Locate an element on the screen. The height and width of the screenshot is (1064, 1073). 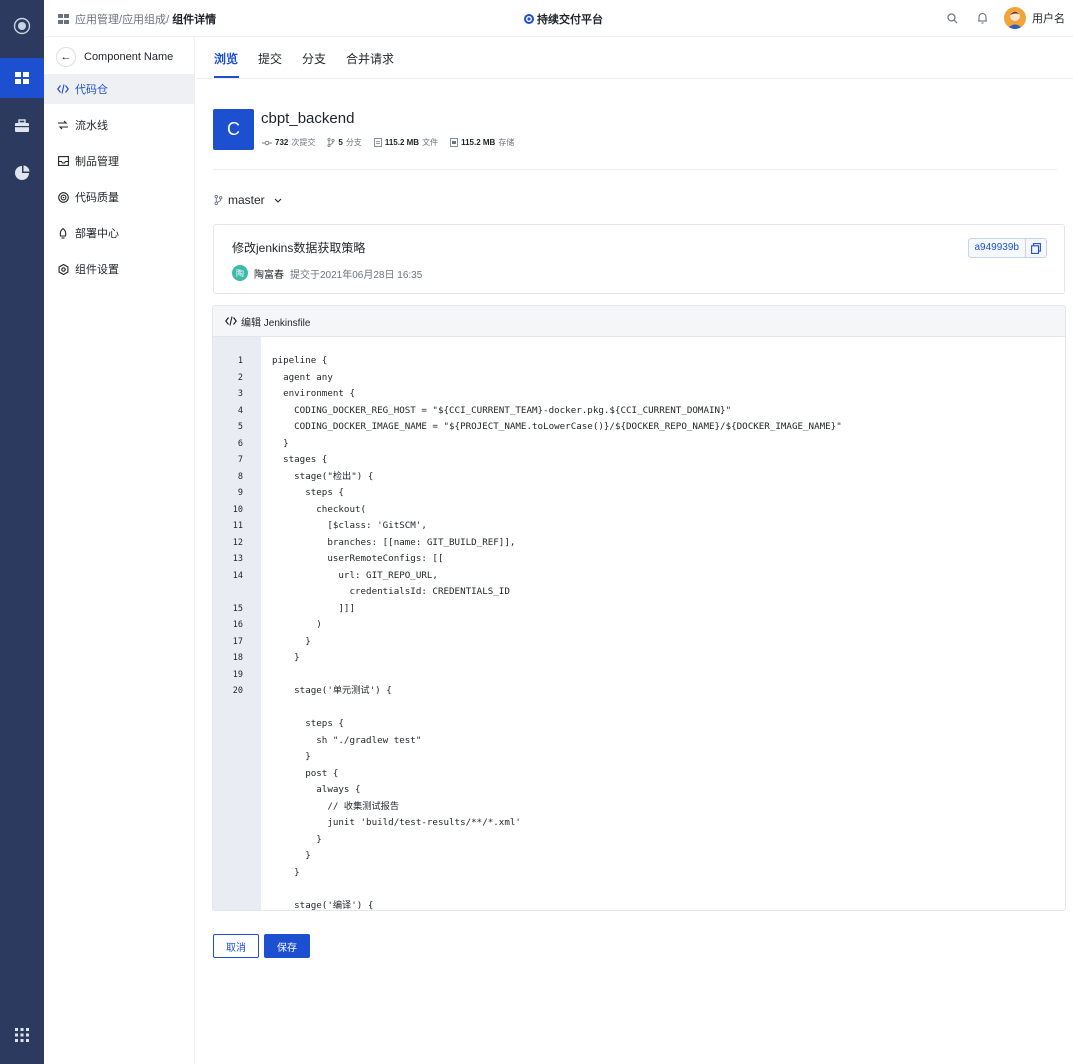
branch-selector: master is located at coordinates (248, 200).